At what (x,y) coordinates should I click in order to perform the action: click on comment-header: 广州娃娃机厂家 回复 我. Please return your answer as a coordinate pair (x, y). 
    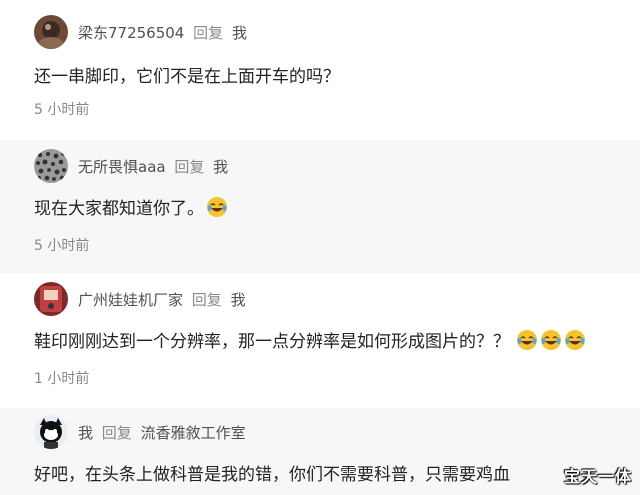
    Looking at the image, I should click on (140, 299).